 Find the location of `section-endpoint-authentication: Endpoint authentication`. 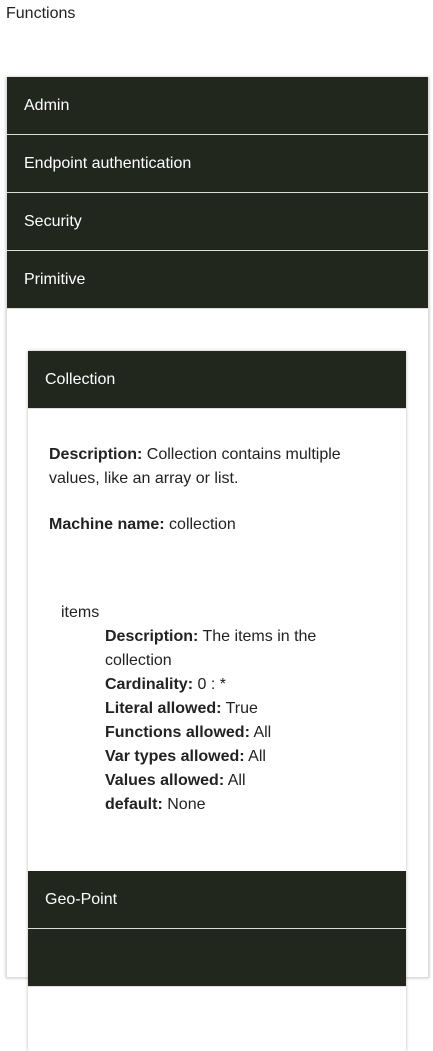

section-endpoint-authentication: Endpoint authentication is located at coordinates (217, 164).